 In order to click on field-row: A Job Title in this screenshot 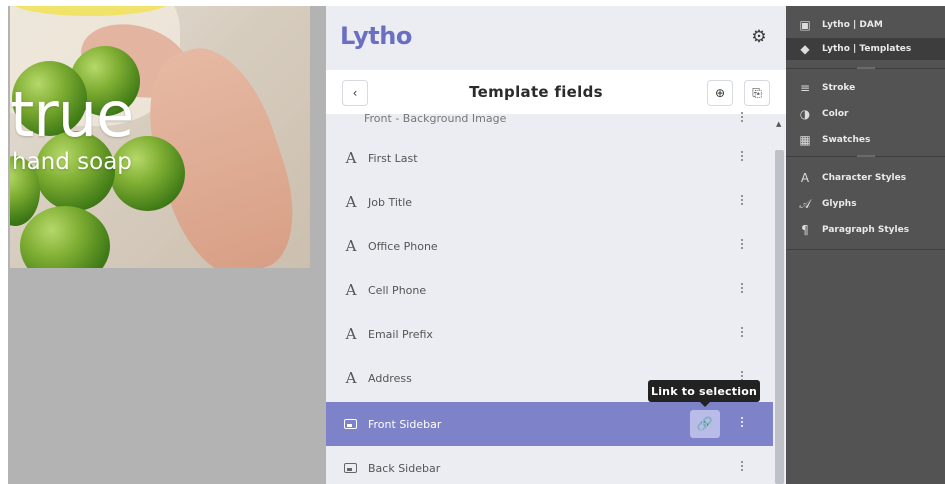, I will do `click(549, 202)`.